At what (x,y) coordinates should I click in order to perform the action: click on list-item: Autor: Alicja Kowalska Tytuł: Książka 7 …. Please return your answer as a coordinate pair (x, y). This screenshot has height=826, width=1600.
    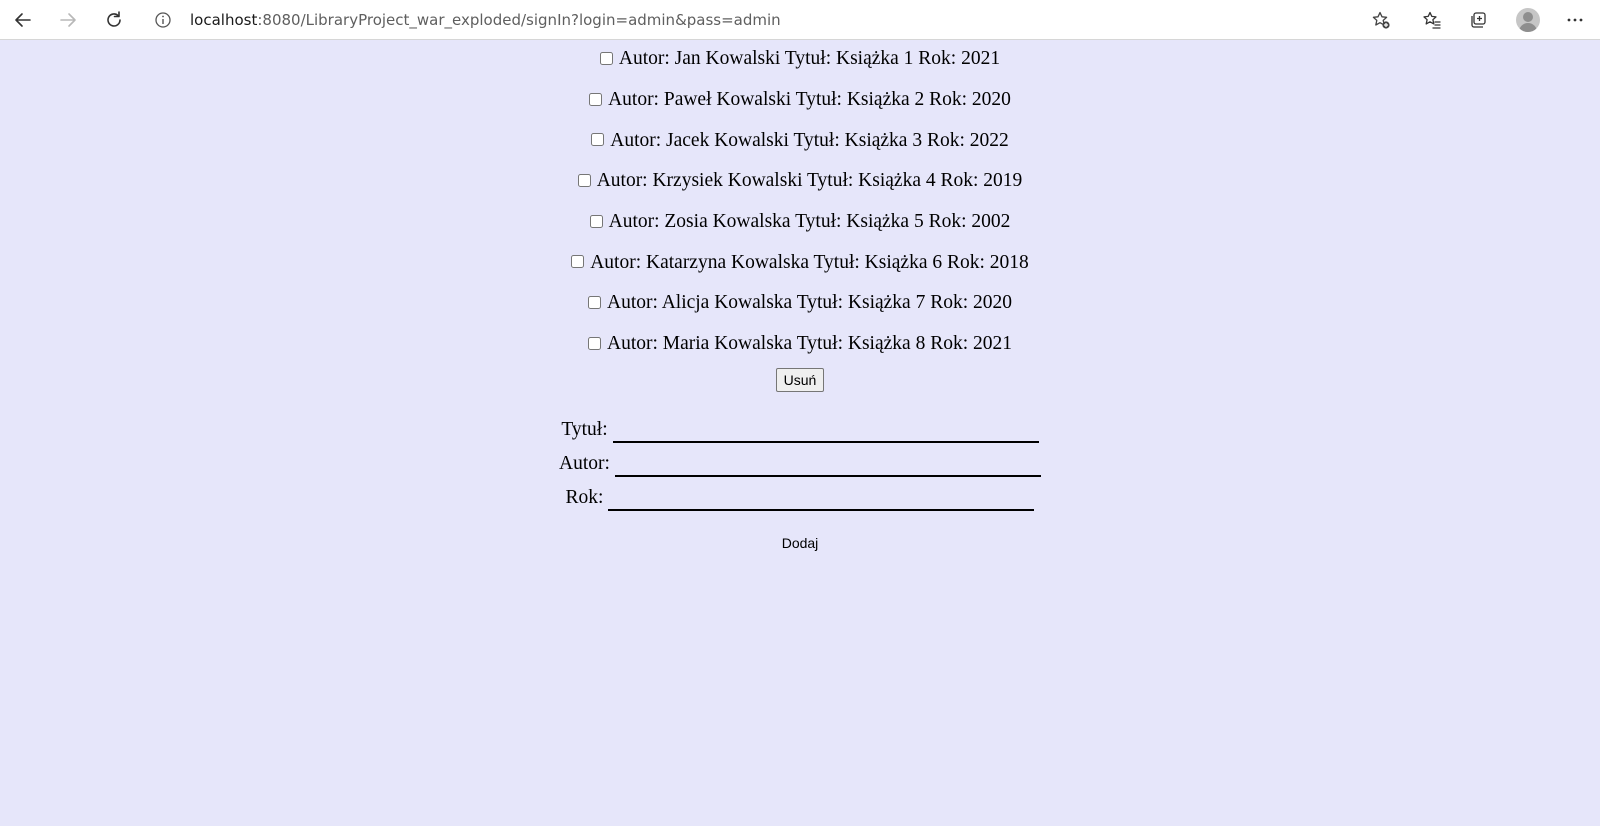
    Looking at the image, I should click on (800, 303).